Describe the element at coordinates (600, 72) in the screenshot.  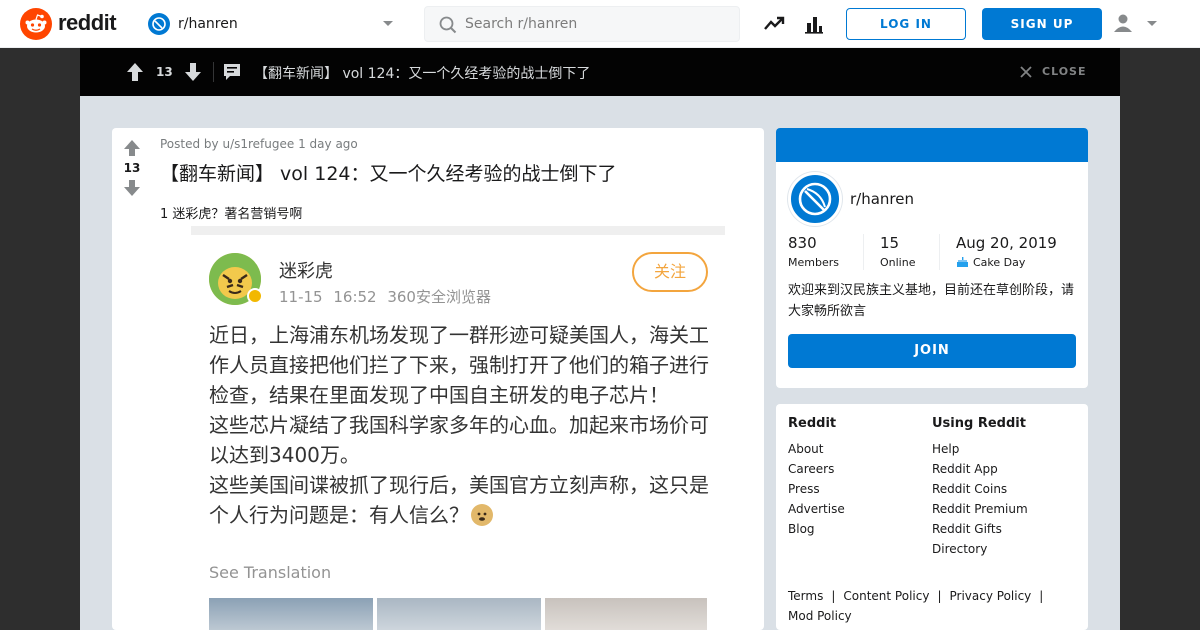
I see `post-sticky-bar: 13 【翻车新闻】 vol 124：又一个久经考验的战士倒下了 CLOSE` at that location.